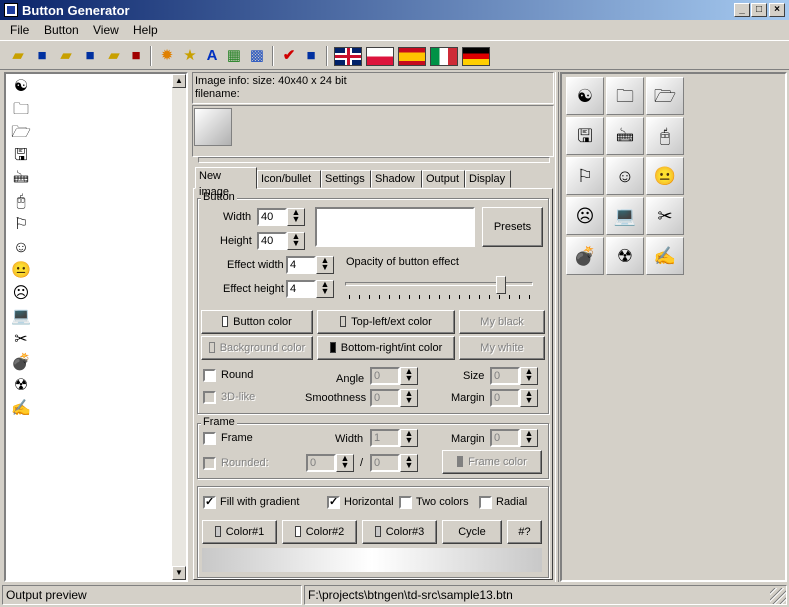 Image resolution: width=789 pixels, height=607 pixels. I want to click on rounded-checkbox, so click(209, 463).